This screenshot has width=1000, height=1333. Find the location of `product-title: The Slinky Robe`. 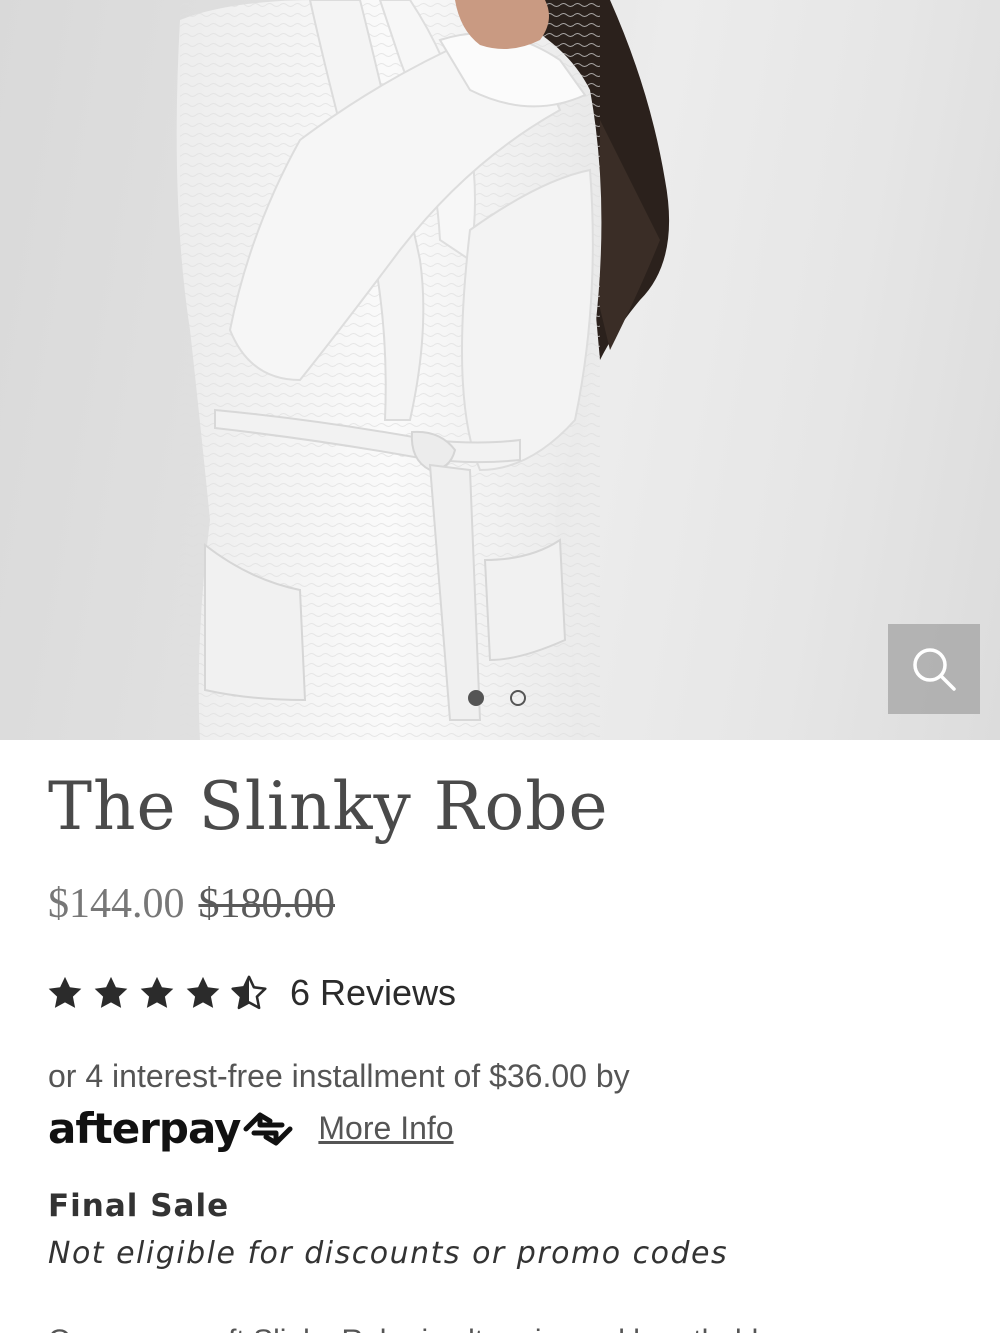

product-title: The Slinky Robe is located at coordinates (328, 806).